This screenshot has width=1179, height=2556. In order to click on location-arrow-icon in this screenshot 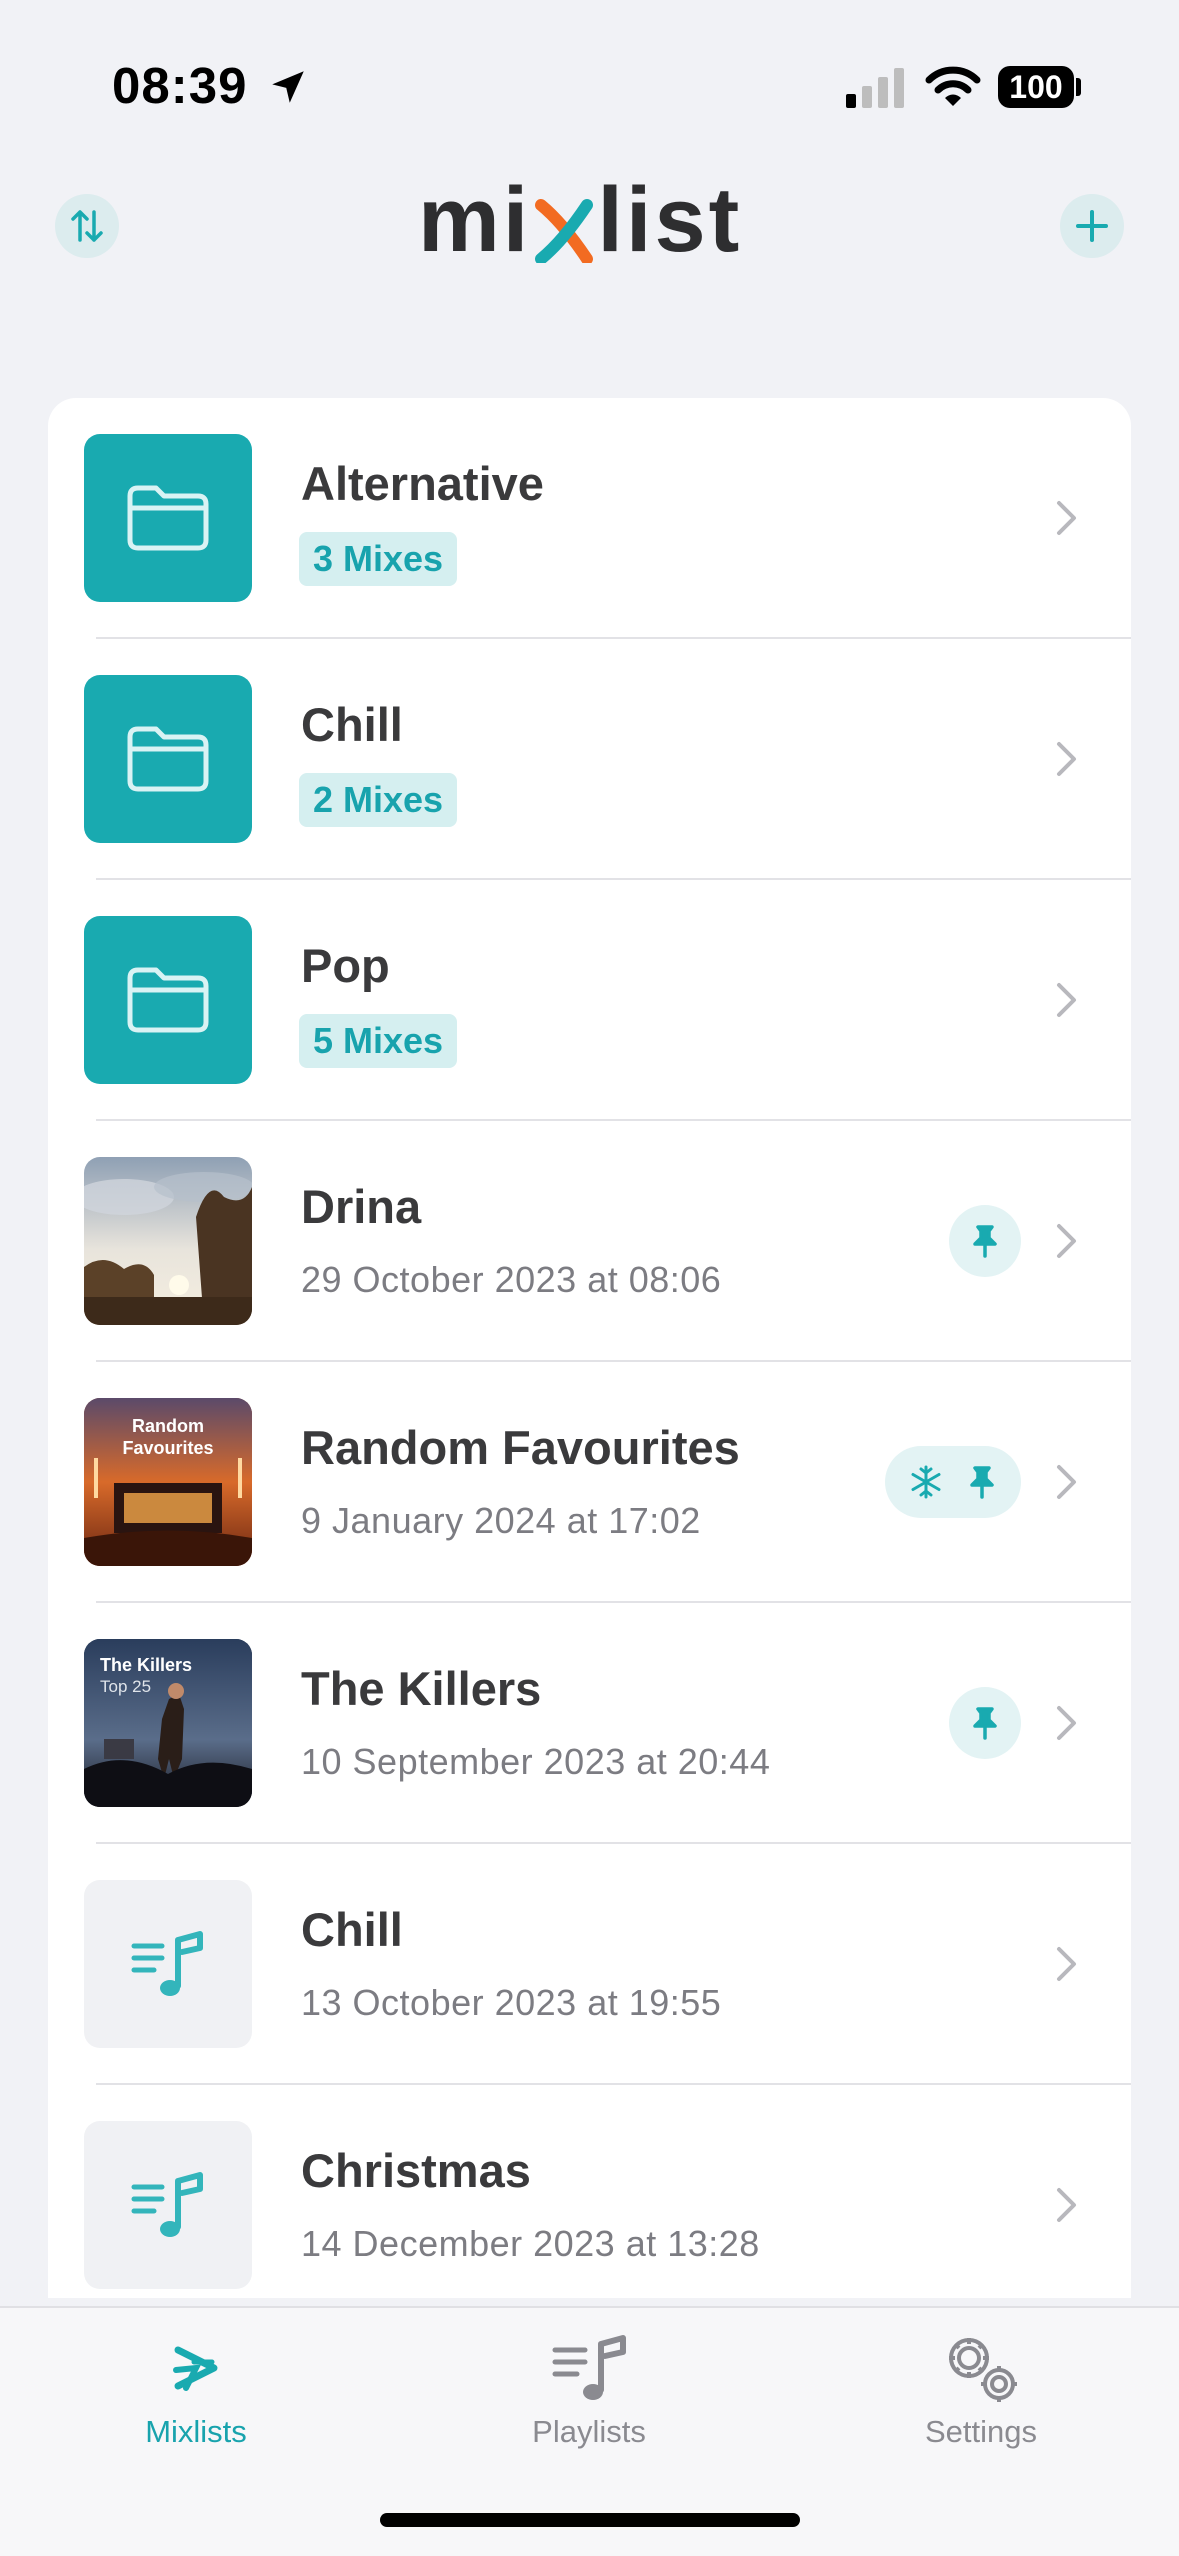, I will do `click(288, 87)`.